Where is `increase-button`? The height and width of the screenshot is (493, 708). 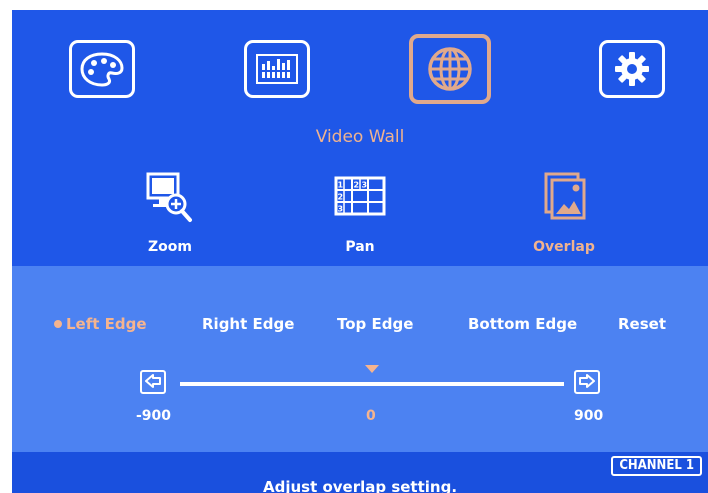 increase-button is located at coordinates (587, 382).